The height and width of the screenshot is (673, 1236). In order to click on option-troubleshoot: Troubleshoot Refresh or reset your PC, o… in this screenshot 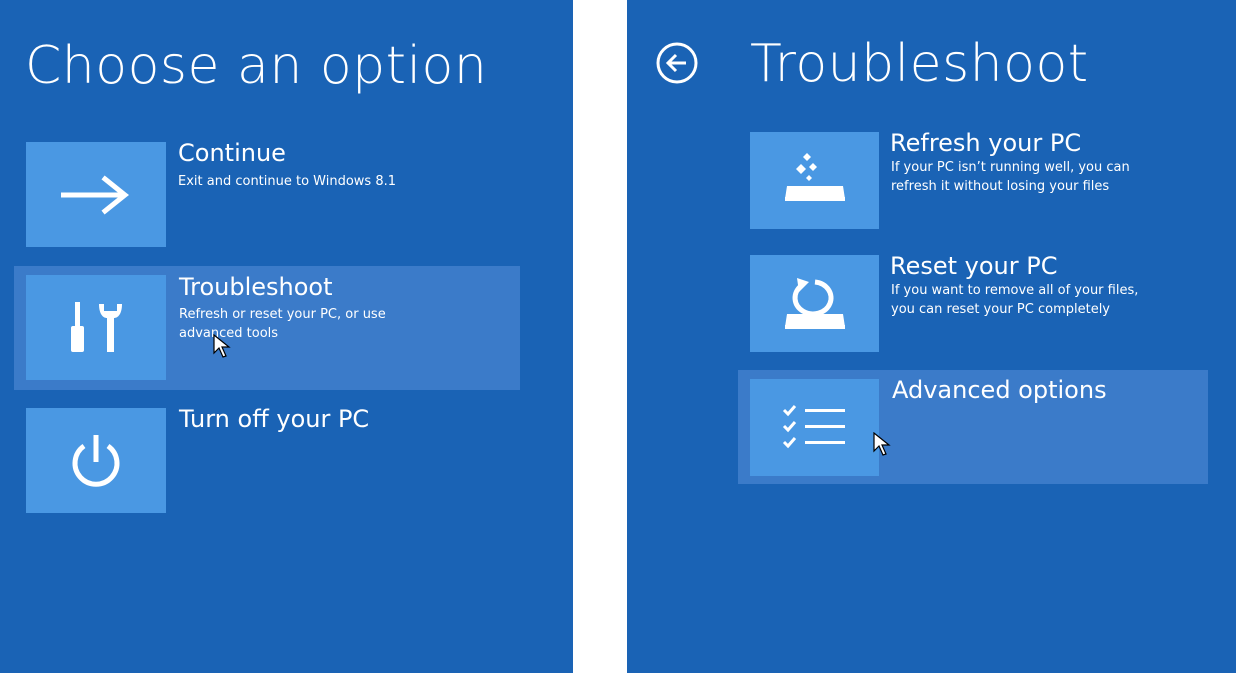, I will do `click(267, 328)`.